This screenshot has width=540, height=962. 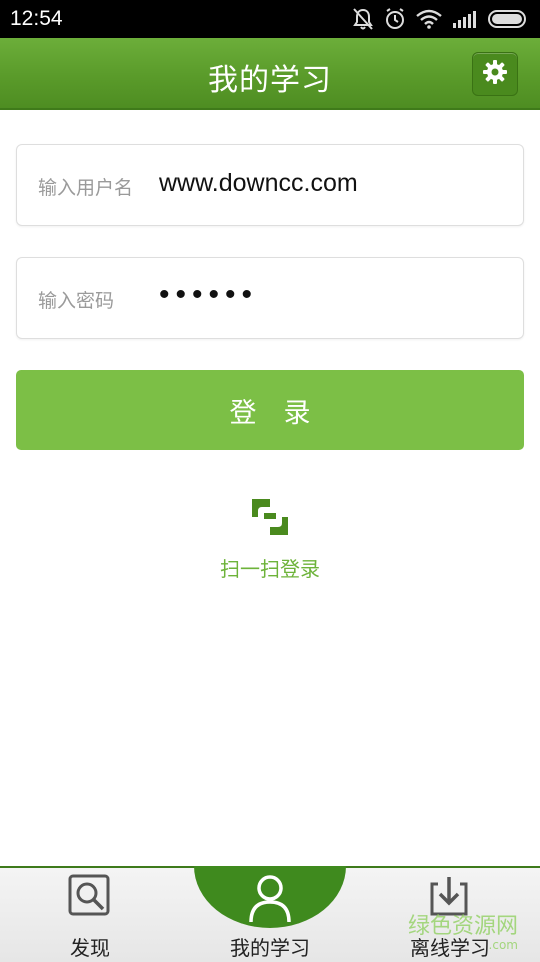 I want to click on username-field: 输入用户名 www.downcc.com, so click(x=270, y=185).